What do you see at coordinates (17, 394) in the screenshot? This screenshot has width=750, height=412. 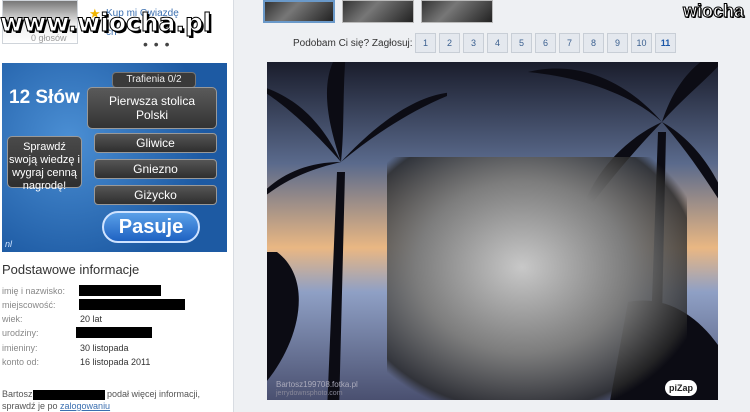 I see `bio-start: Bartosz` at bounding box center [17, 394].